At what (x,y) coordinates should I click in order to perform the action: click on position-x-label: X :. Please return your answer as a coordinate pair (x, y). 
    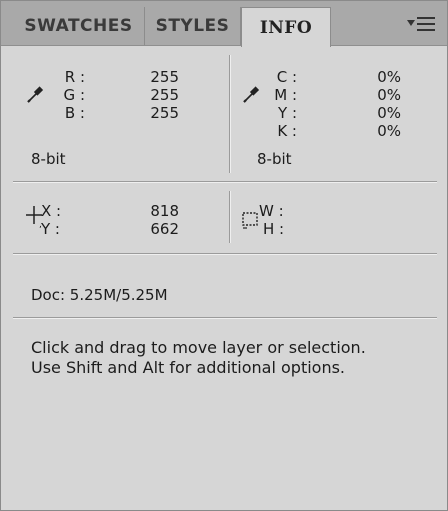
    Looking at the image, I should click on (51, 211).